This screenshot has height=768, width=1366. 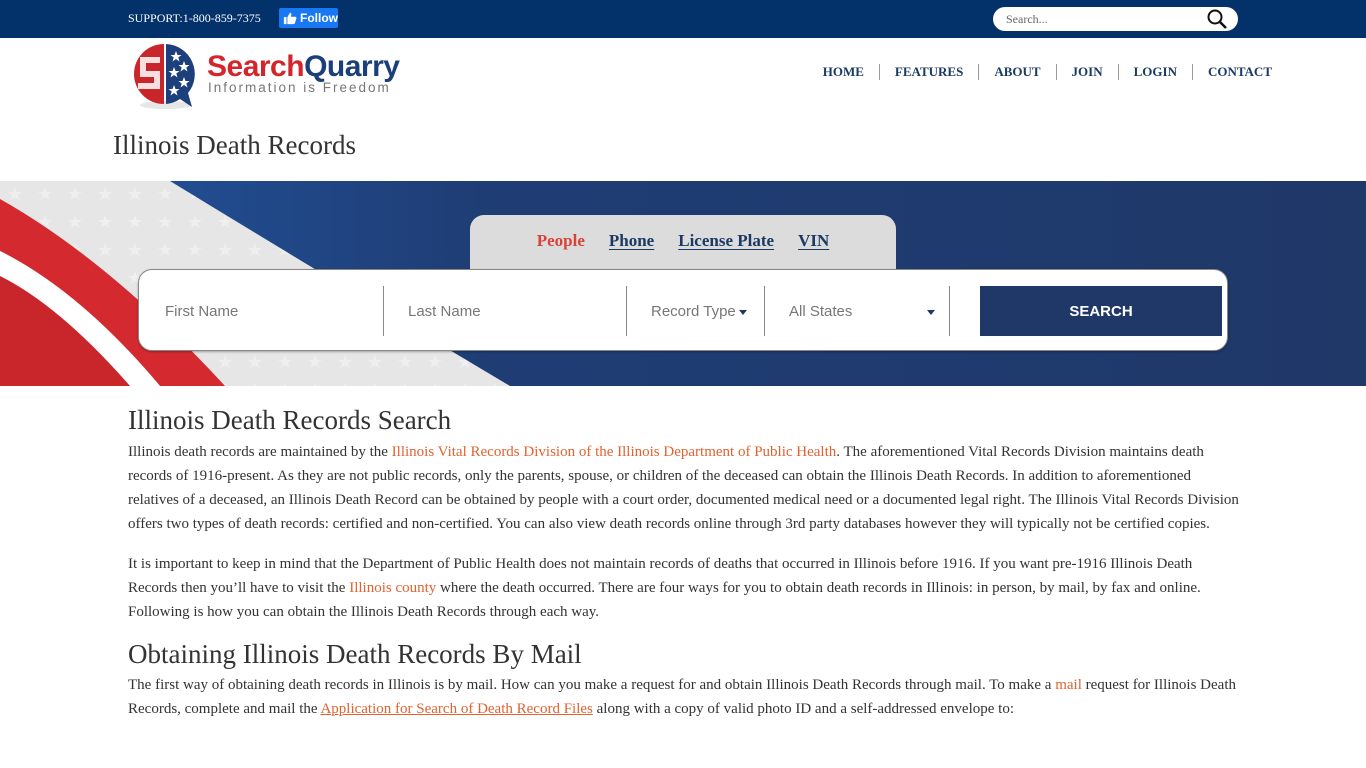 I want to click on search-type-tabs: People Phone License Plate VIN, so click(x=683, y=245).